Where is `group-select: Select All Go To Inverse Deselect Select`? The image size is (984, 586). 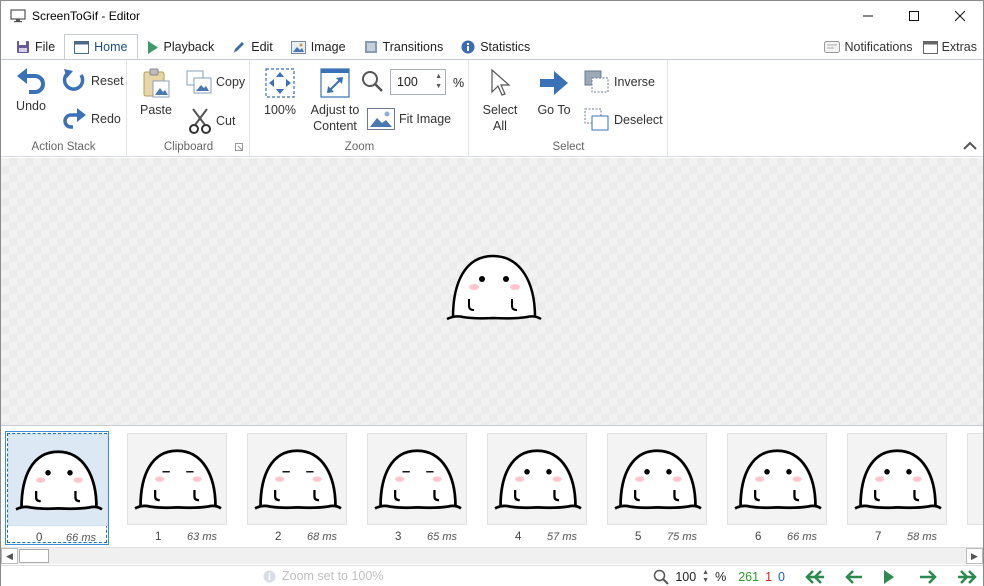 group-select: Select All Go To Inverse Deselect Select is located at coordinates (569, 108).